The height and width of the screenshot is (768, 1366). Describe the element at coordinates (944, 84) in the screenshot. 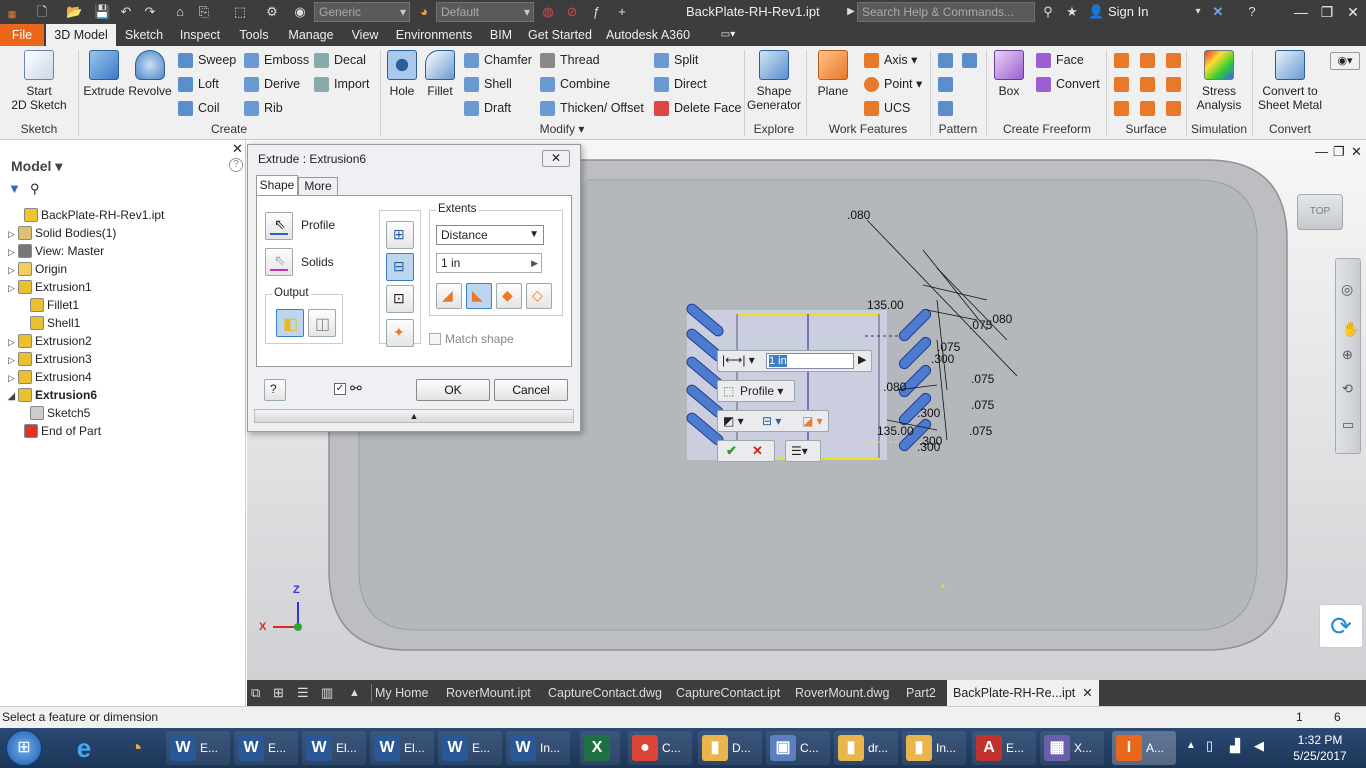

I see `circ-pattern-button` at that location.